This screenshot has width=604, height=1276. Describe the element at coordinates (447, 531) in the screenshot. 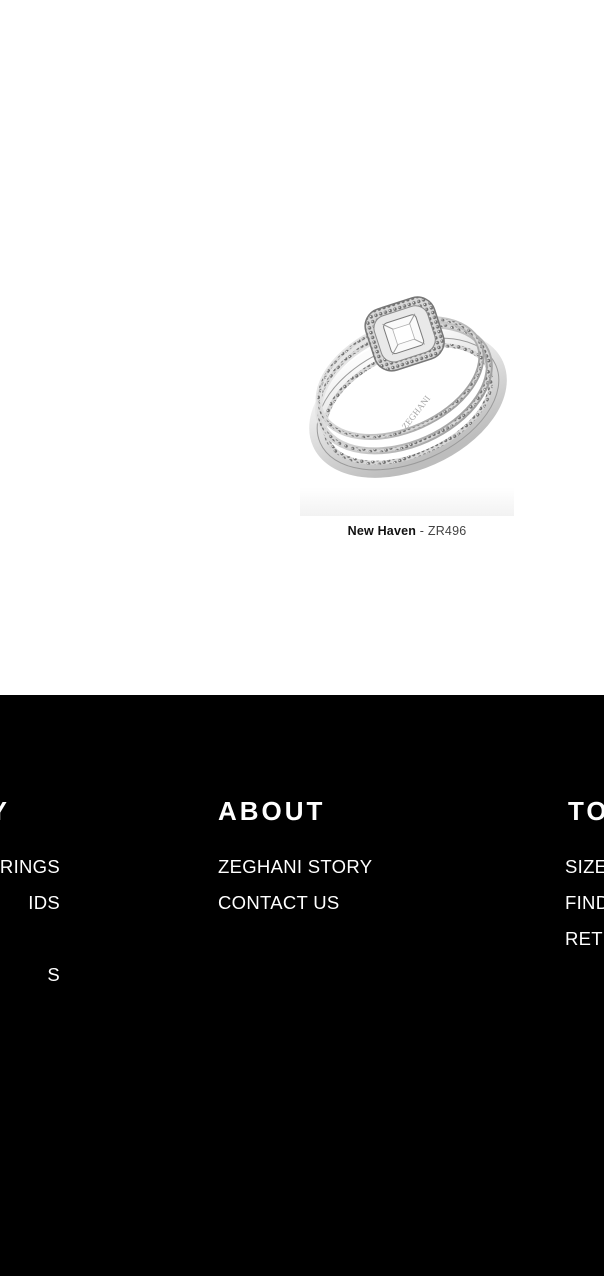

I see `product-sku: ZR496` at that location.